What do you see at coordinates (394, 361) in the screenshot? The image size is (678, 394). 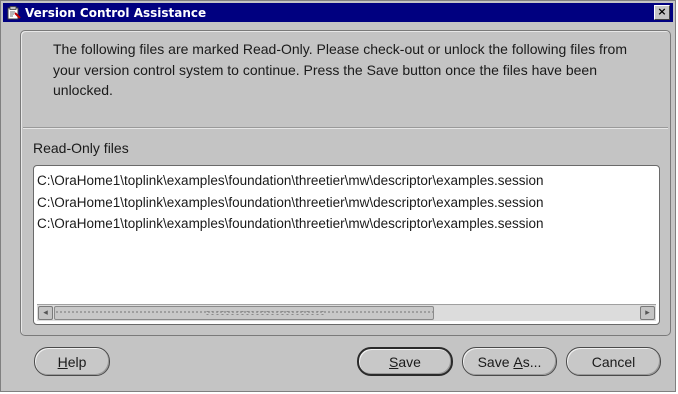 I see `save-mnemonic: S` at bounding box center [394, 361].